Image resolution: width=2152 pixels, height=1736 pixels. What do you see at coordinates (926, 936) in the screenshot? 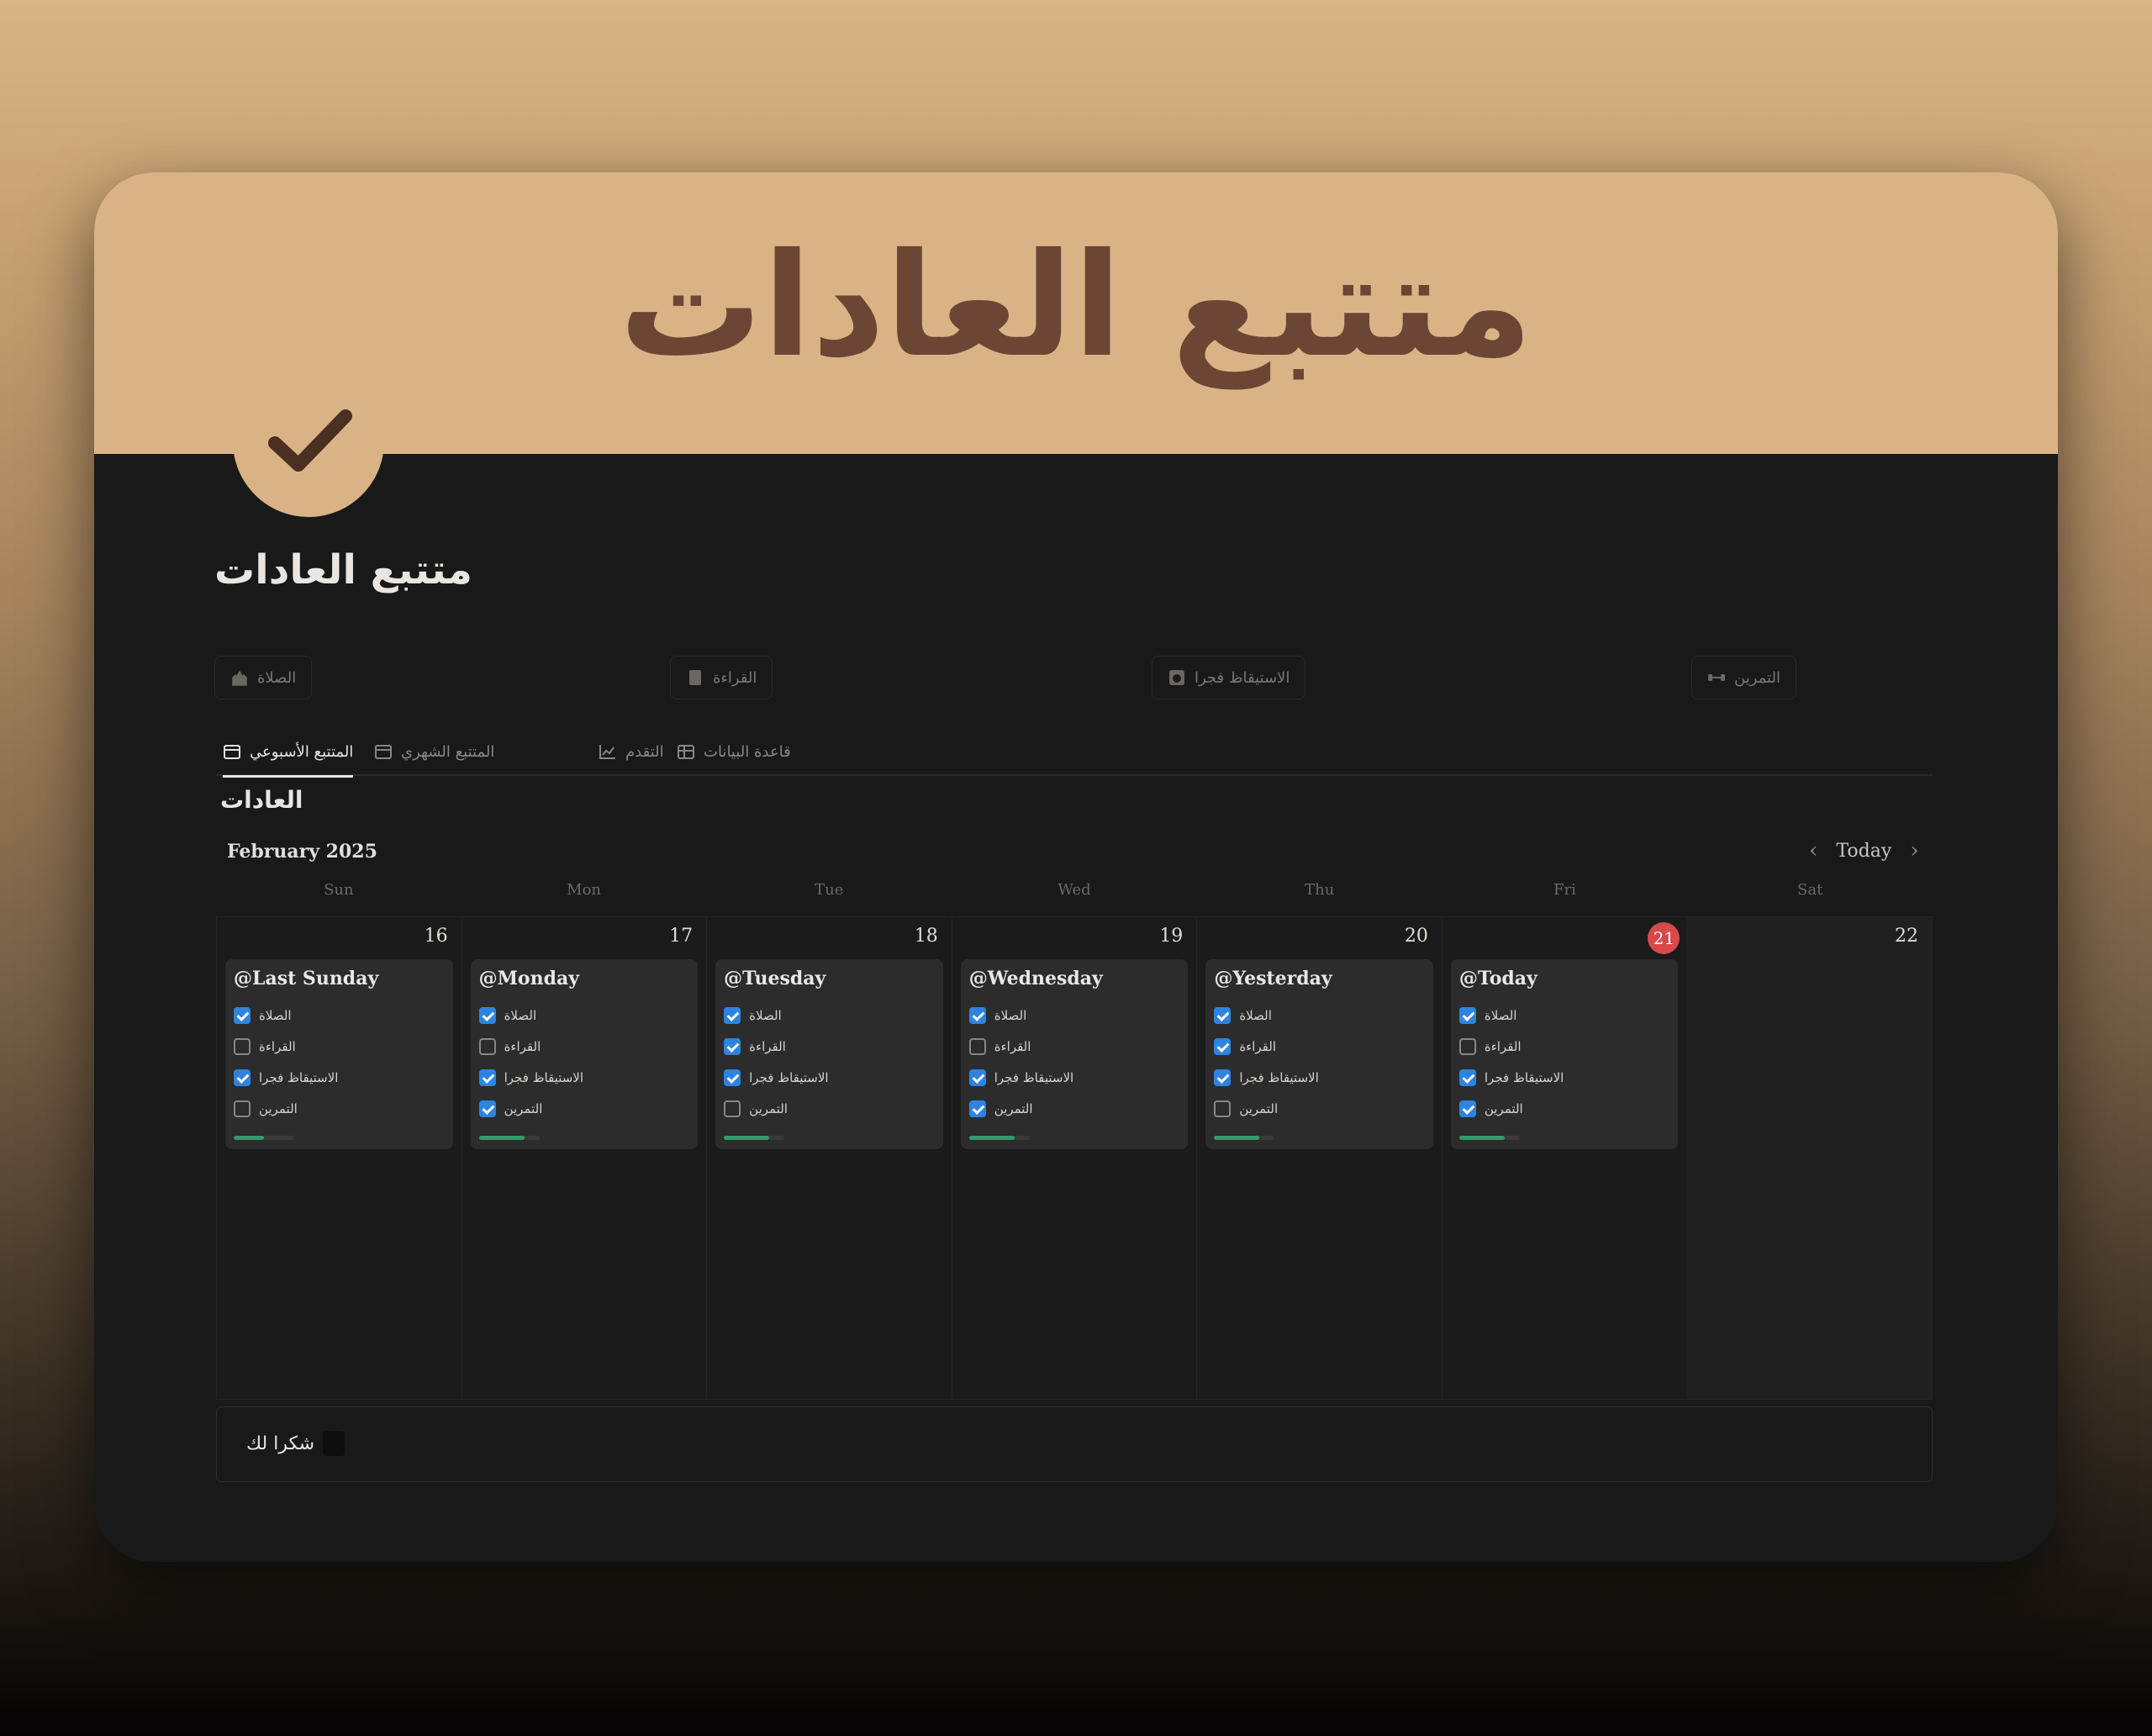
I see `day-number: 18` at bounding box center [926, 936].